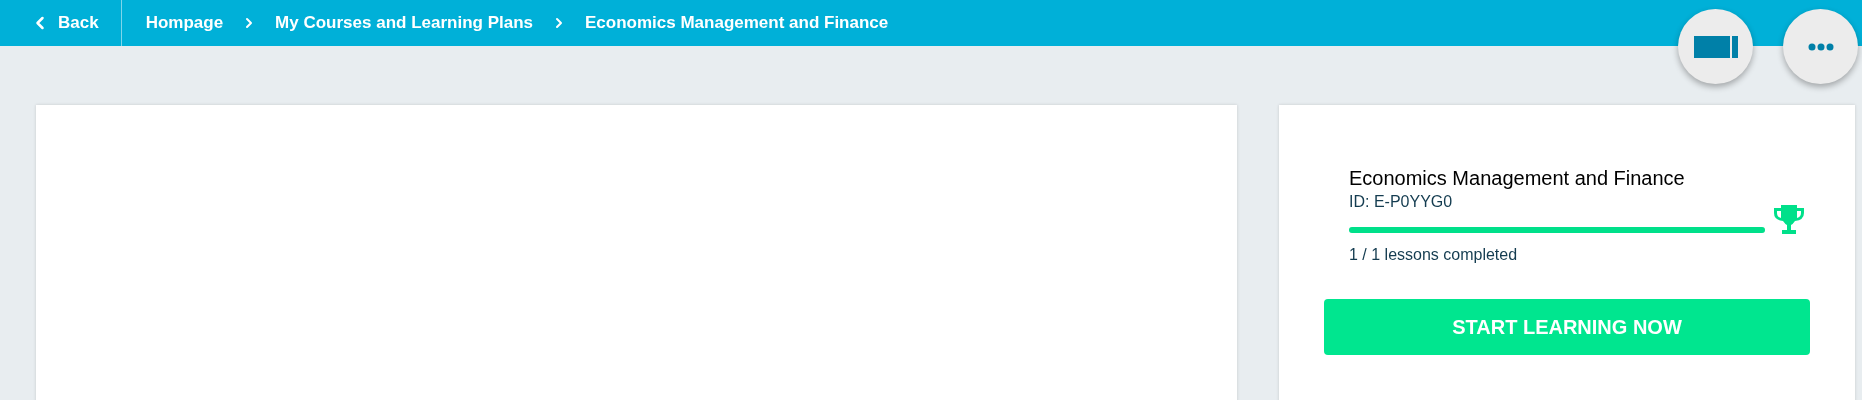 The width and height of the screenshot is (1862, 400). Describe the element at coordinates (184, 23) in the screenshot. I see `breadcrumb-link: Hompage` at that location.